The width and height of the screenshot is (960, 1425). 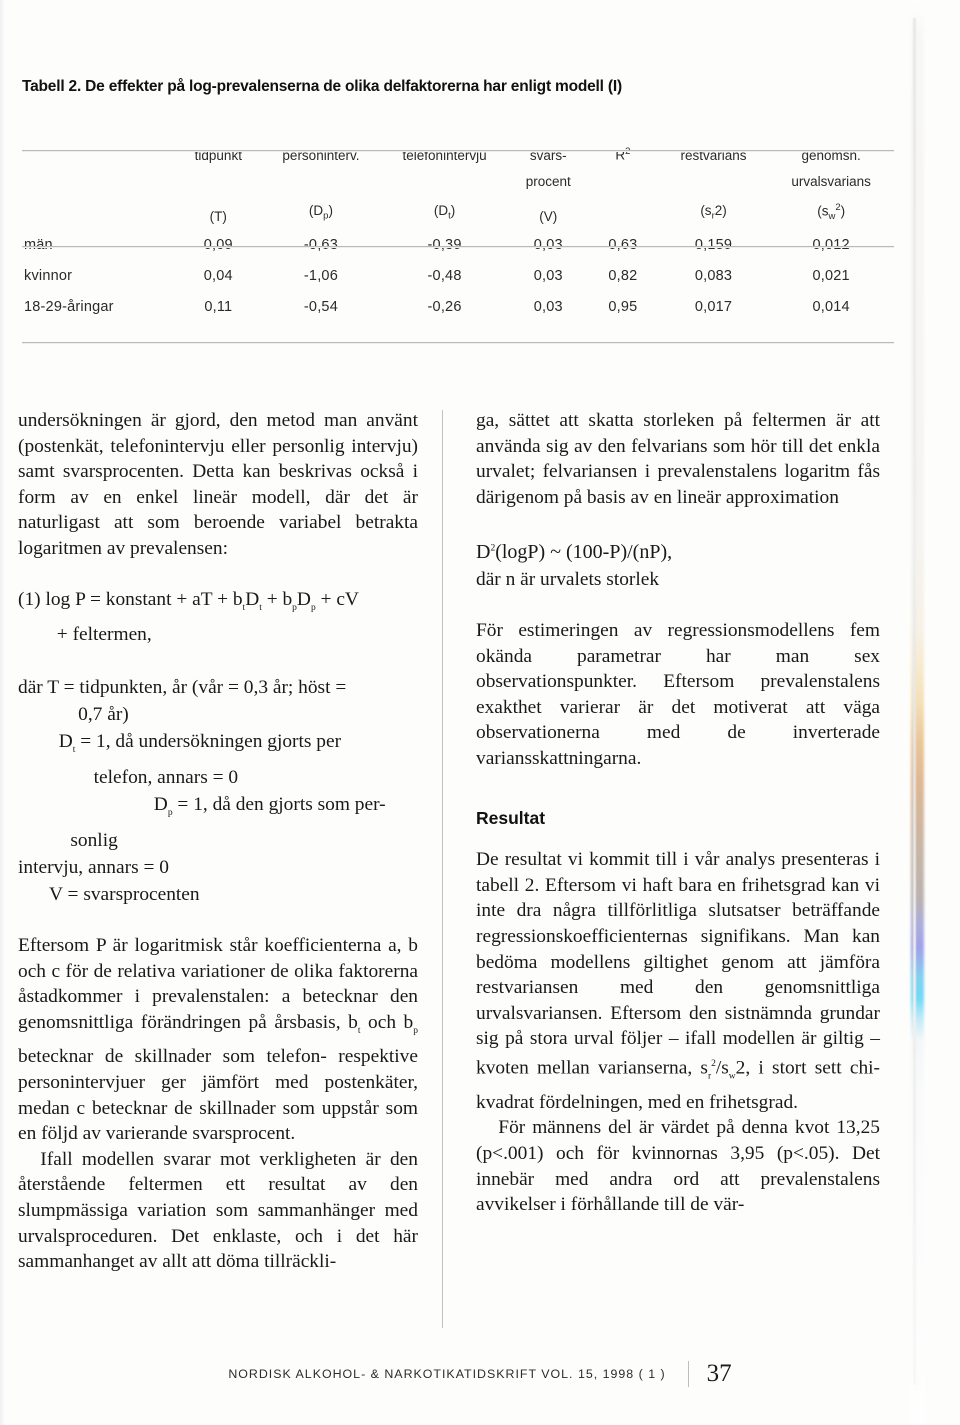 I want to click on cell-18-29-tidpunkt: 0,11, so click(x=218, y=306).